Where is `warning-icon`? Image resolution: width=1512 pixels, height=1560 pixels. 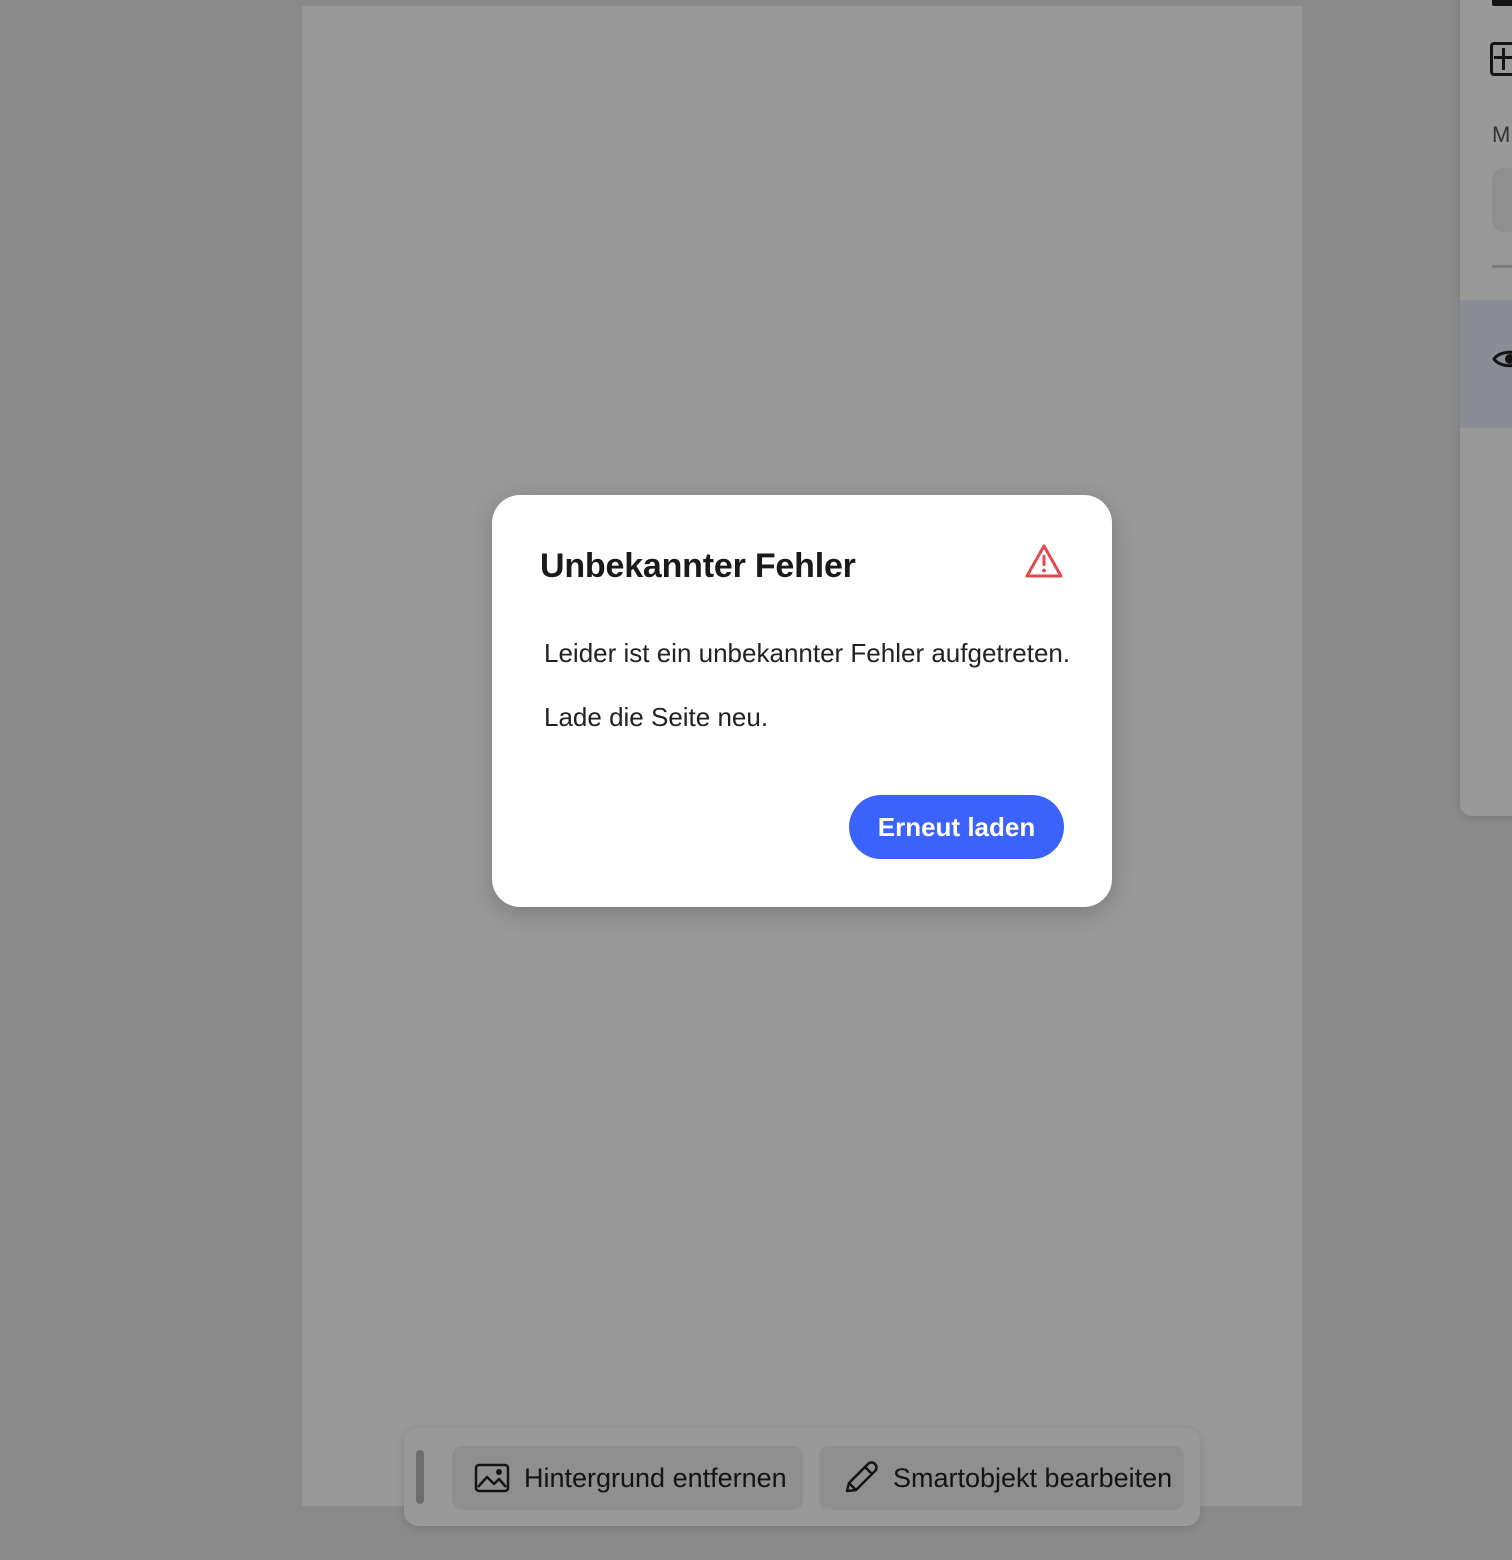 warning-icon is located at coordinates (1044, 561).